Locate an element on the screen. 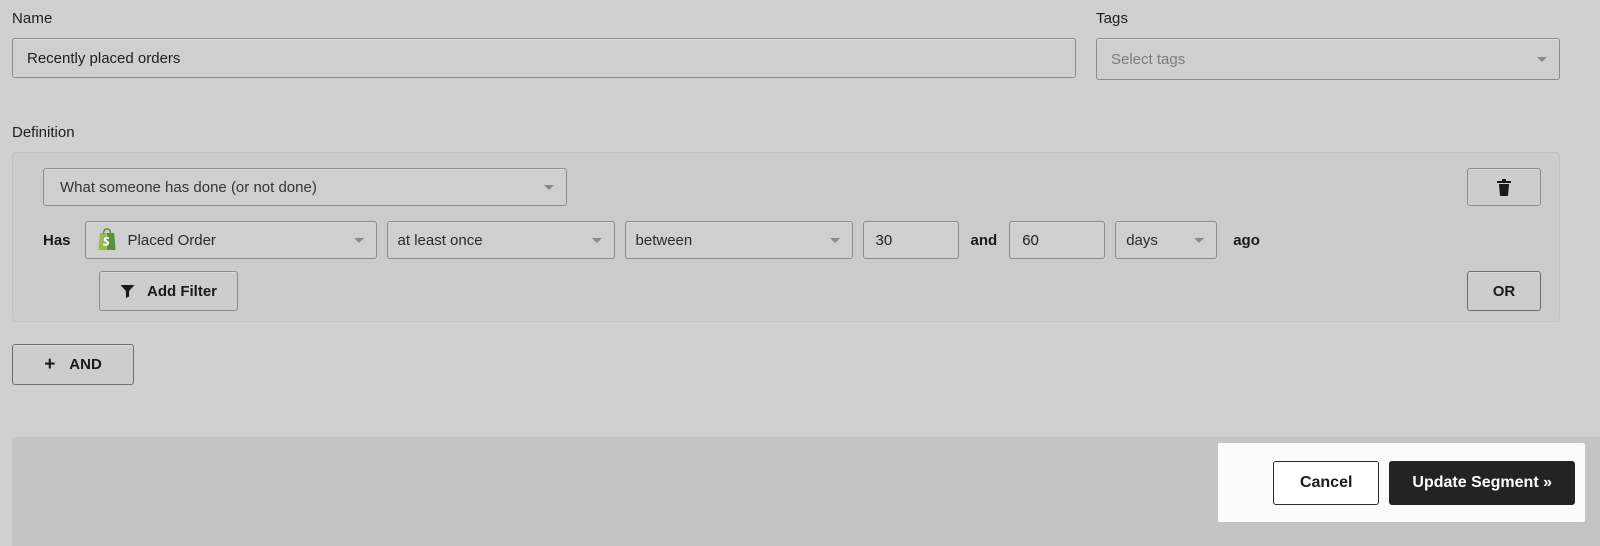 This screenshot has width=1600, height=546. or-button: OR is located at coordinates (1504, 291).